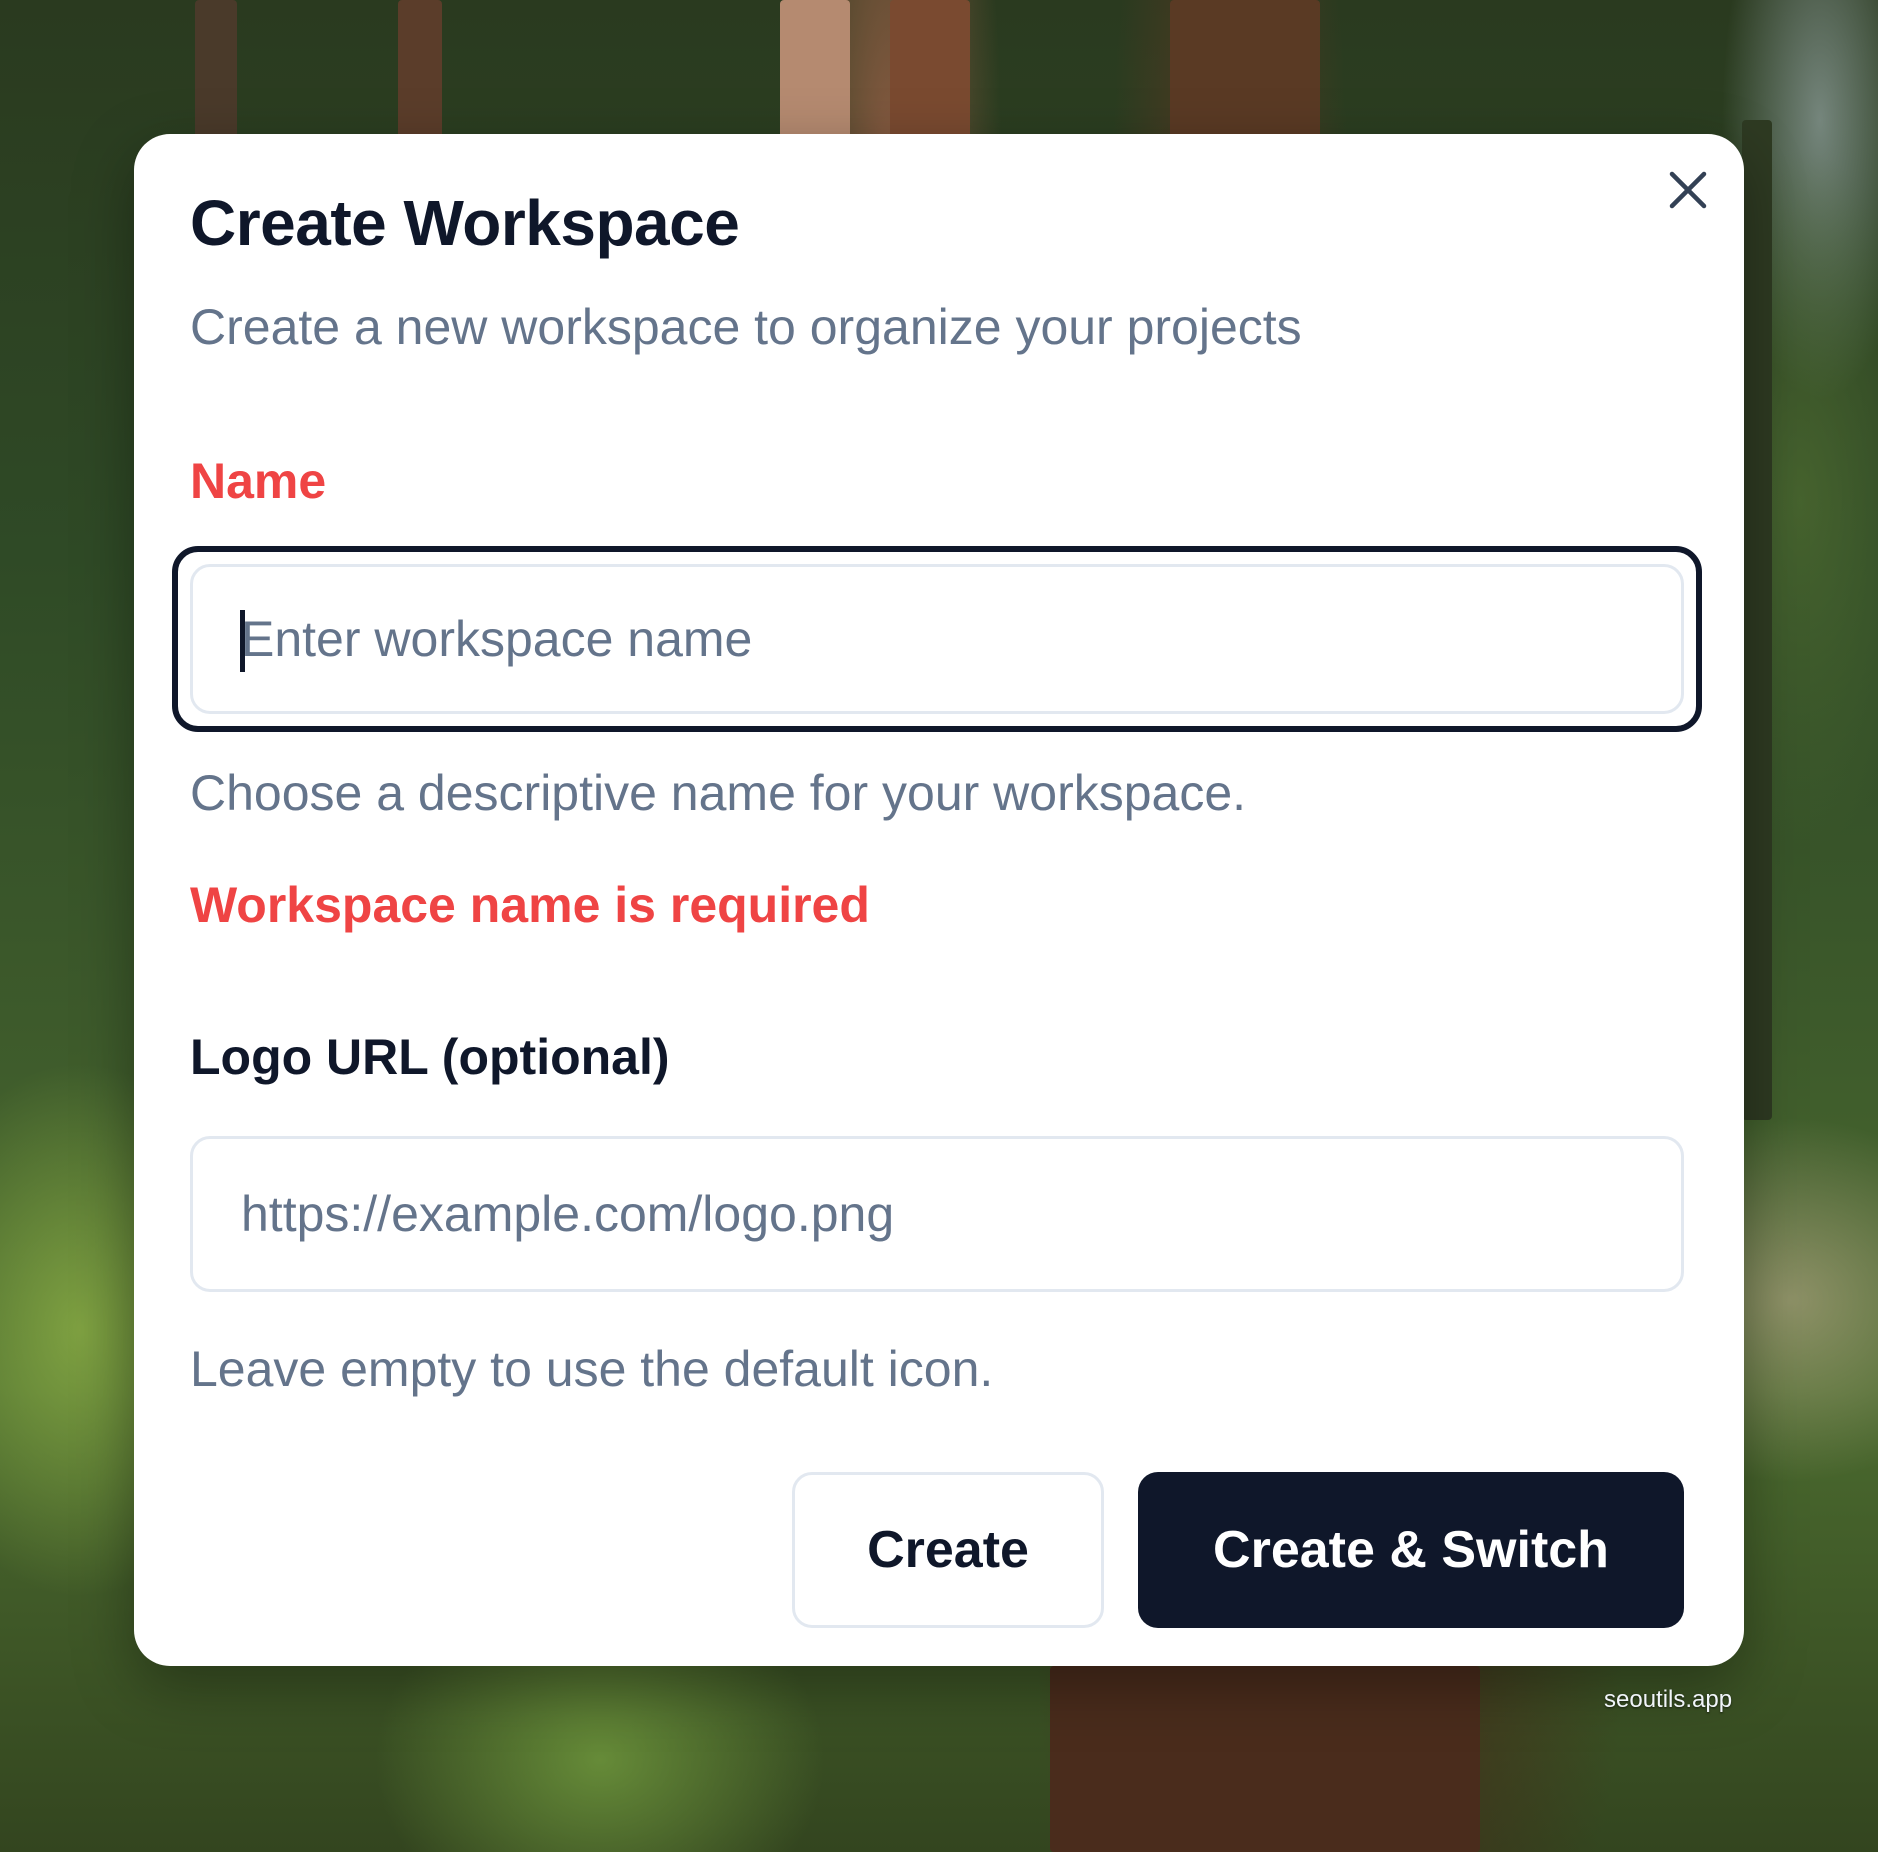  What do you see at coordinates (258, 481) in the screenshot?
I see `name-label: Name` at bounding box center [258, 481].